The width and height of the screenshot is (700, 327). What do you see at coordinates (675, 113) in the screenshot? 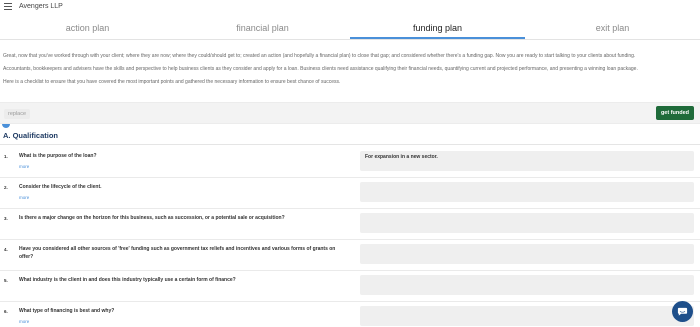
I see `get-funded-button: get funded` at bounding box center [675, 113].